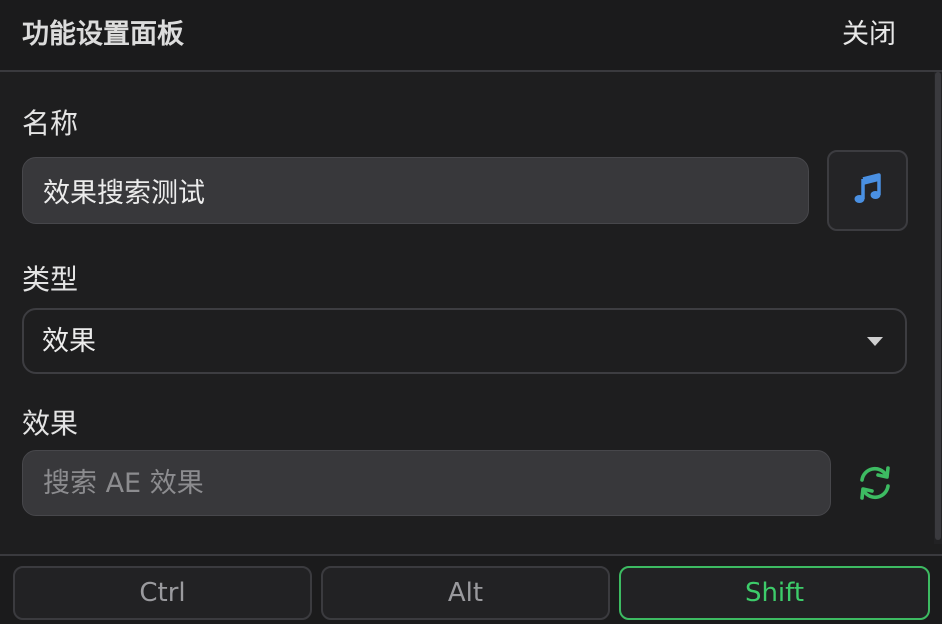 The height and width of the screenshot is (624, 942). I want to click on panel-header: 功能设置面板 关闭, so click(471, 36).